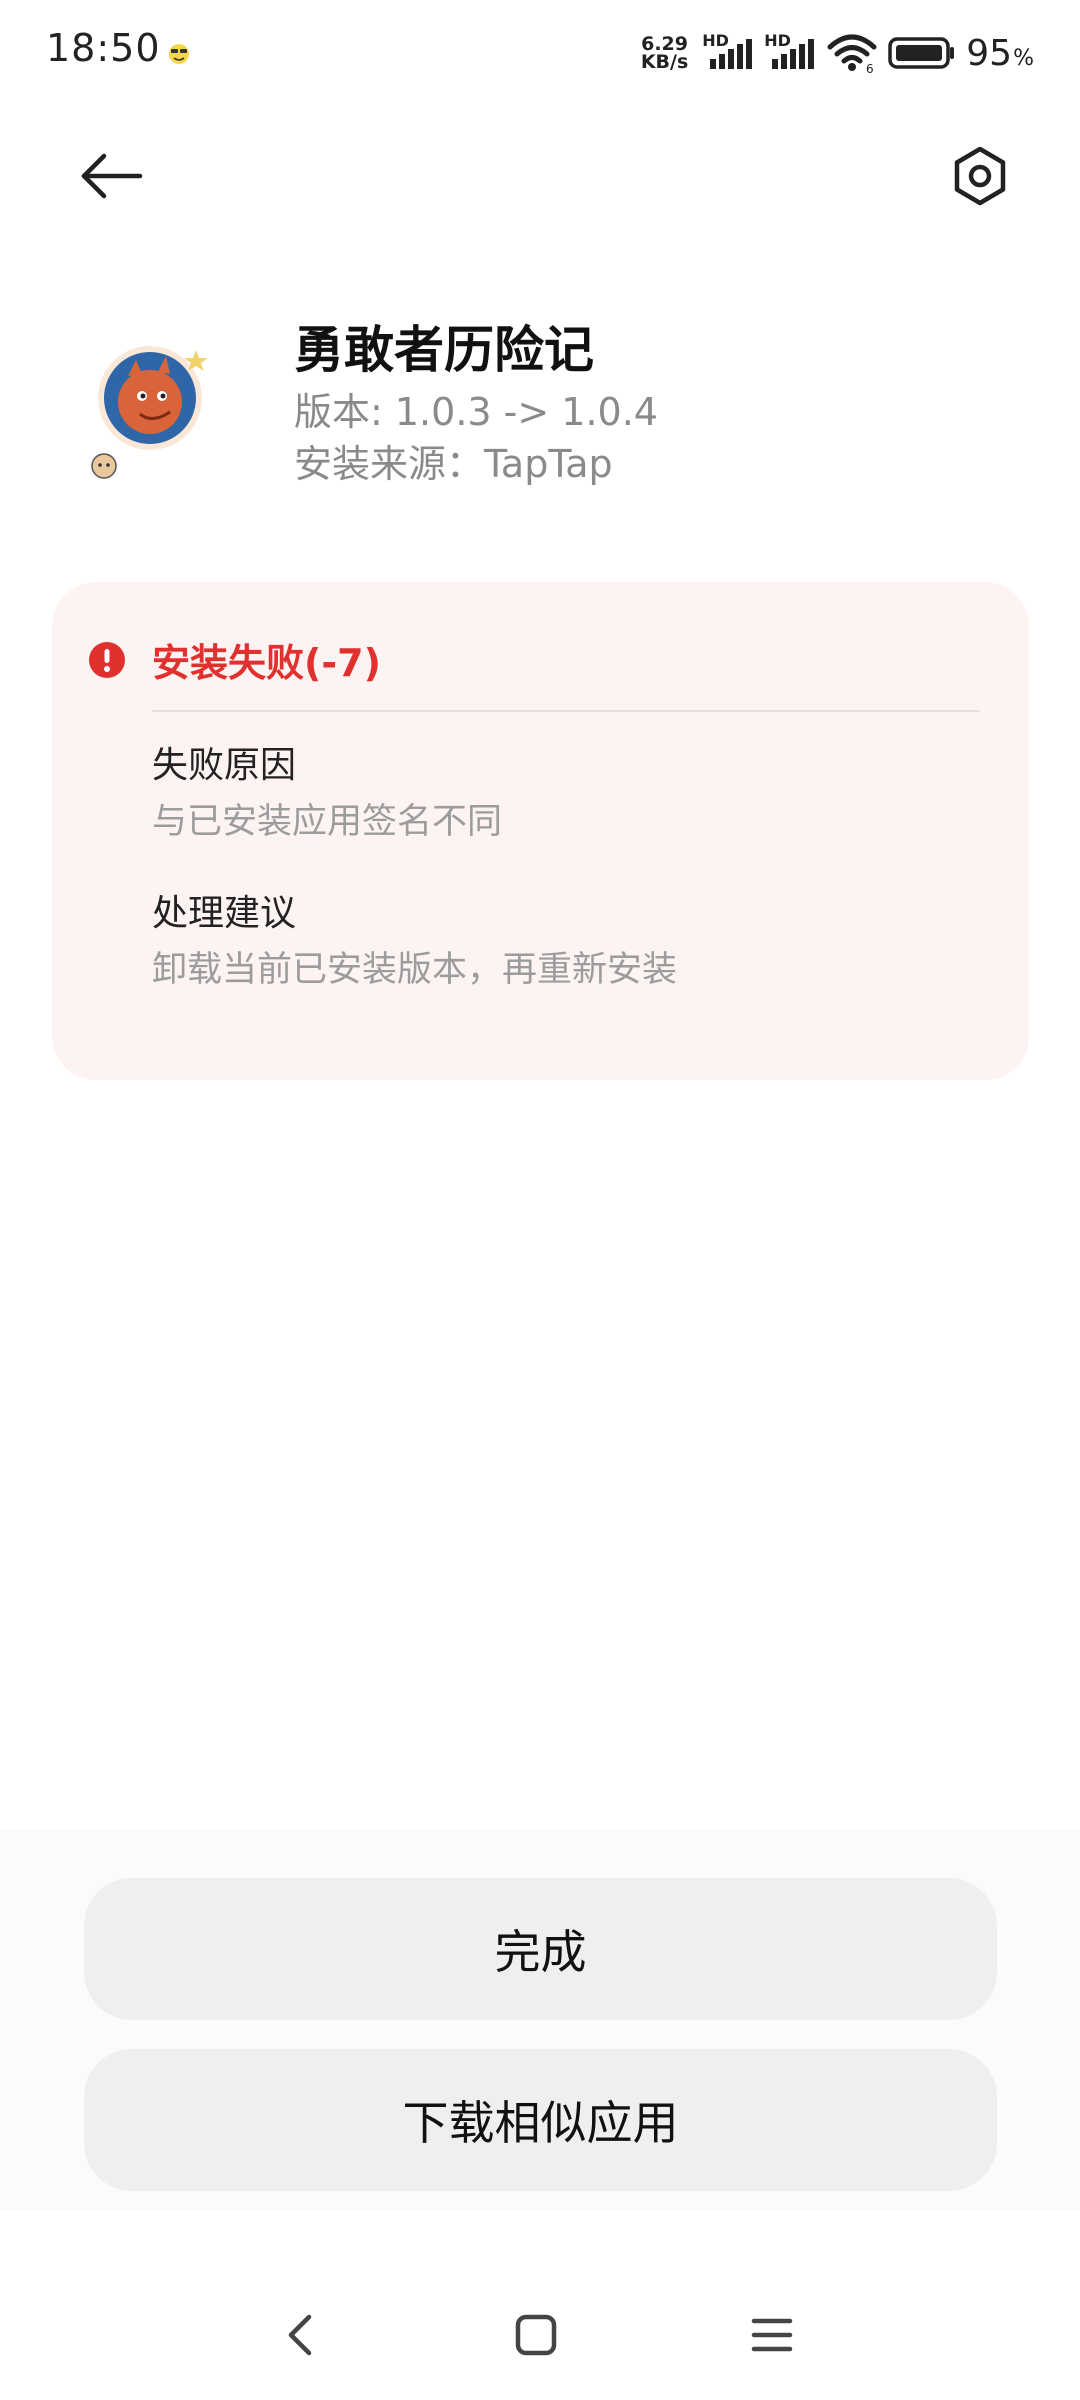 Image resolution: width=1080 pixels, height=2400 pixels. I want to click on nav-home-button, so click(536, 2335).